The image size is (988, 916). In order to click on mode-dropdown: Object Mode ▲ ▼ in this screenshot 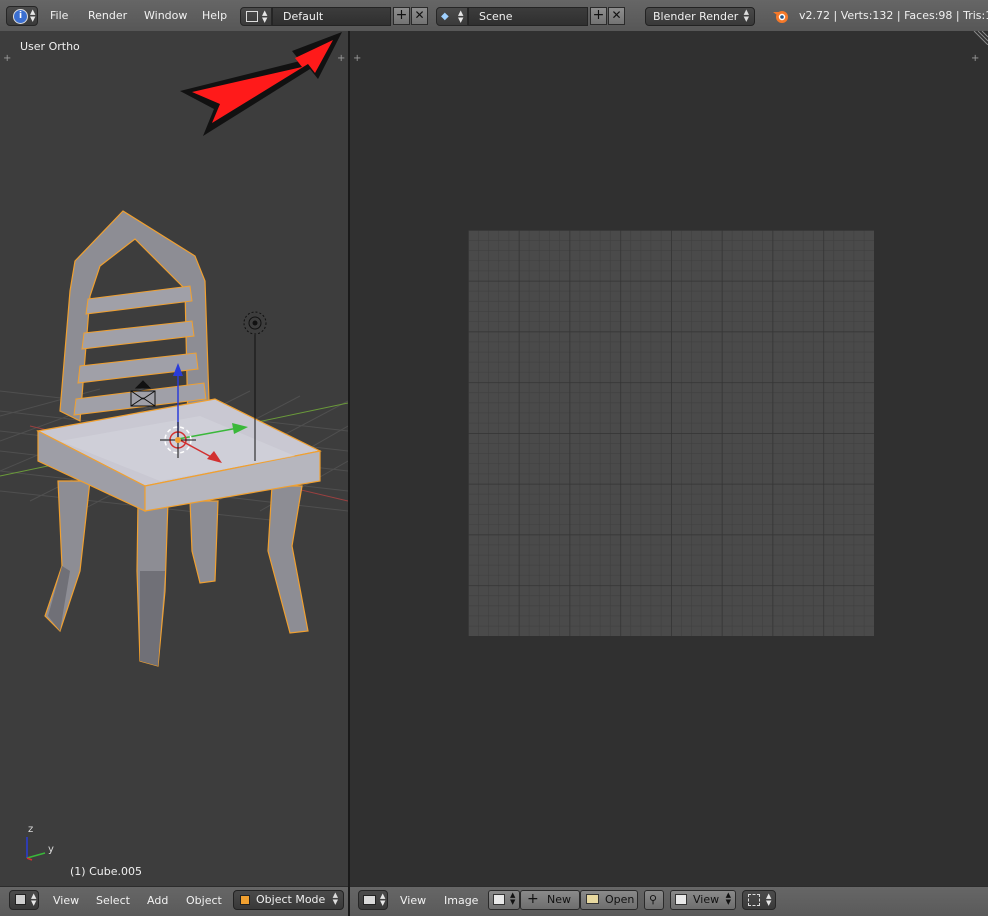, I will do `click(288, 900)`.